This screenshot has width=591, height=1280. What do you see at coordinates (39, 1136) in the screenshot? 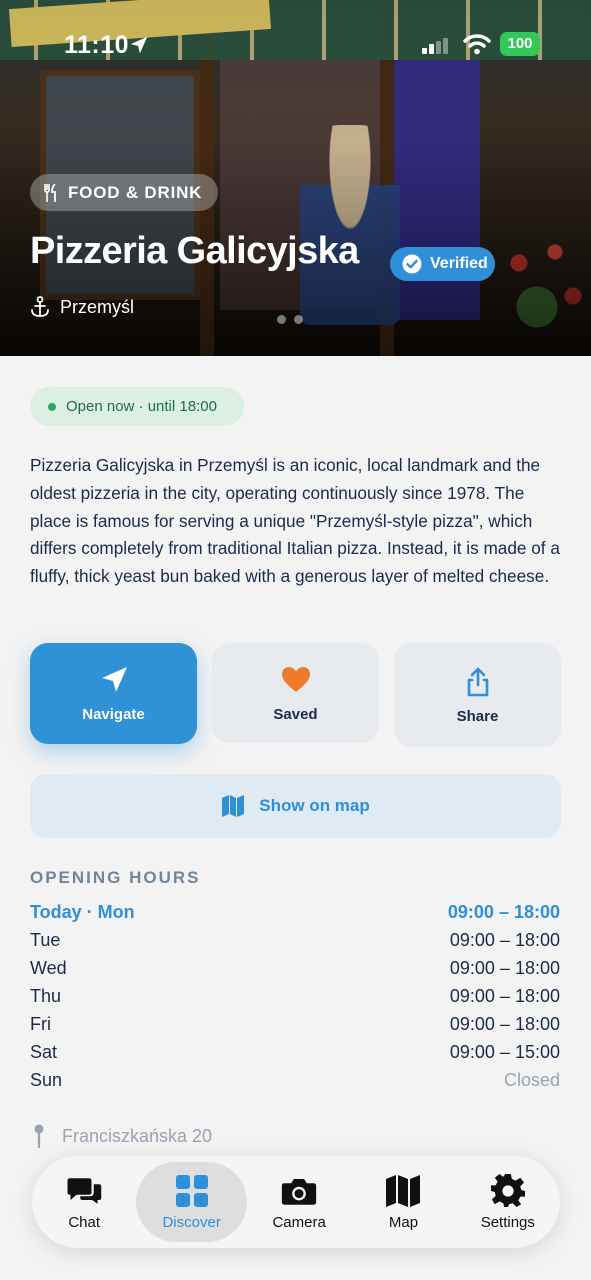
I see `pin-icon` at bounding box center [39, 1136].